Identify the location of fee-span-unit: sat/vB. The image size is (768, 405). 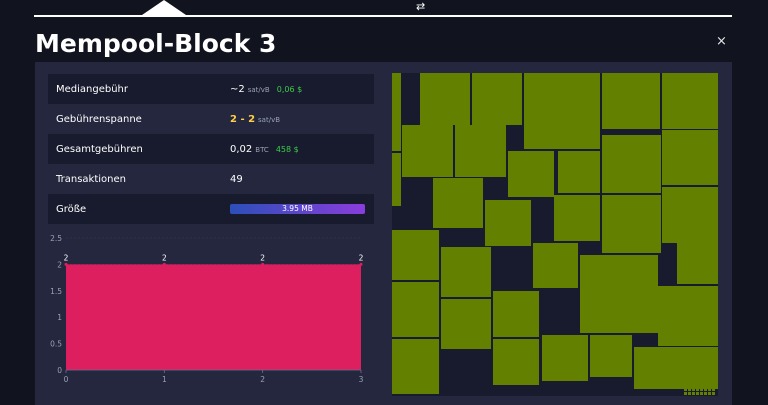
(269, 119).